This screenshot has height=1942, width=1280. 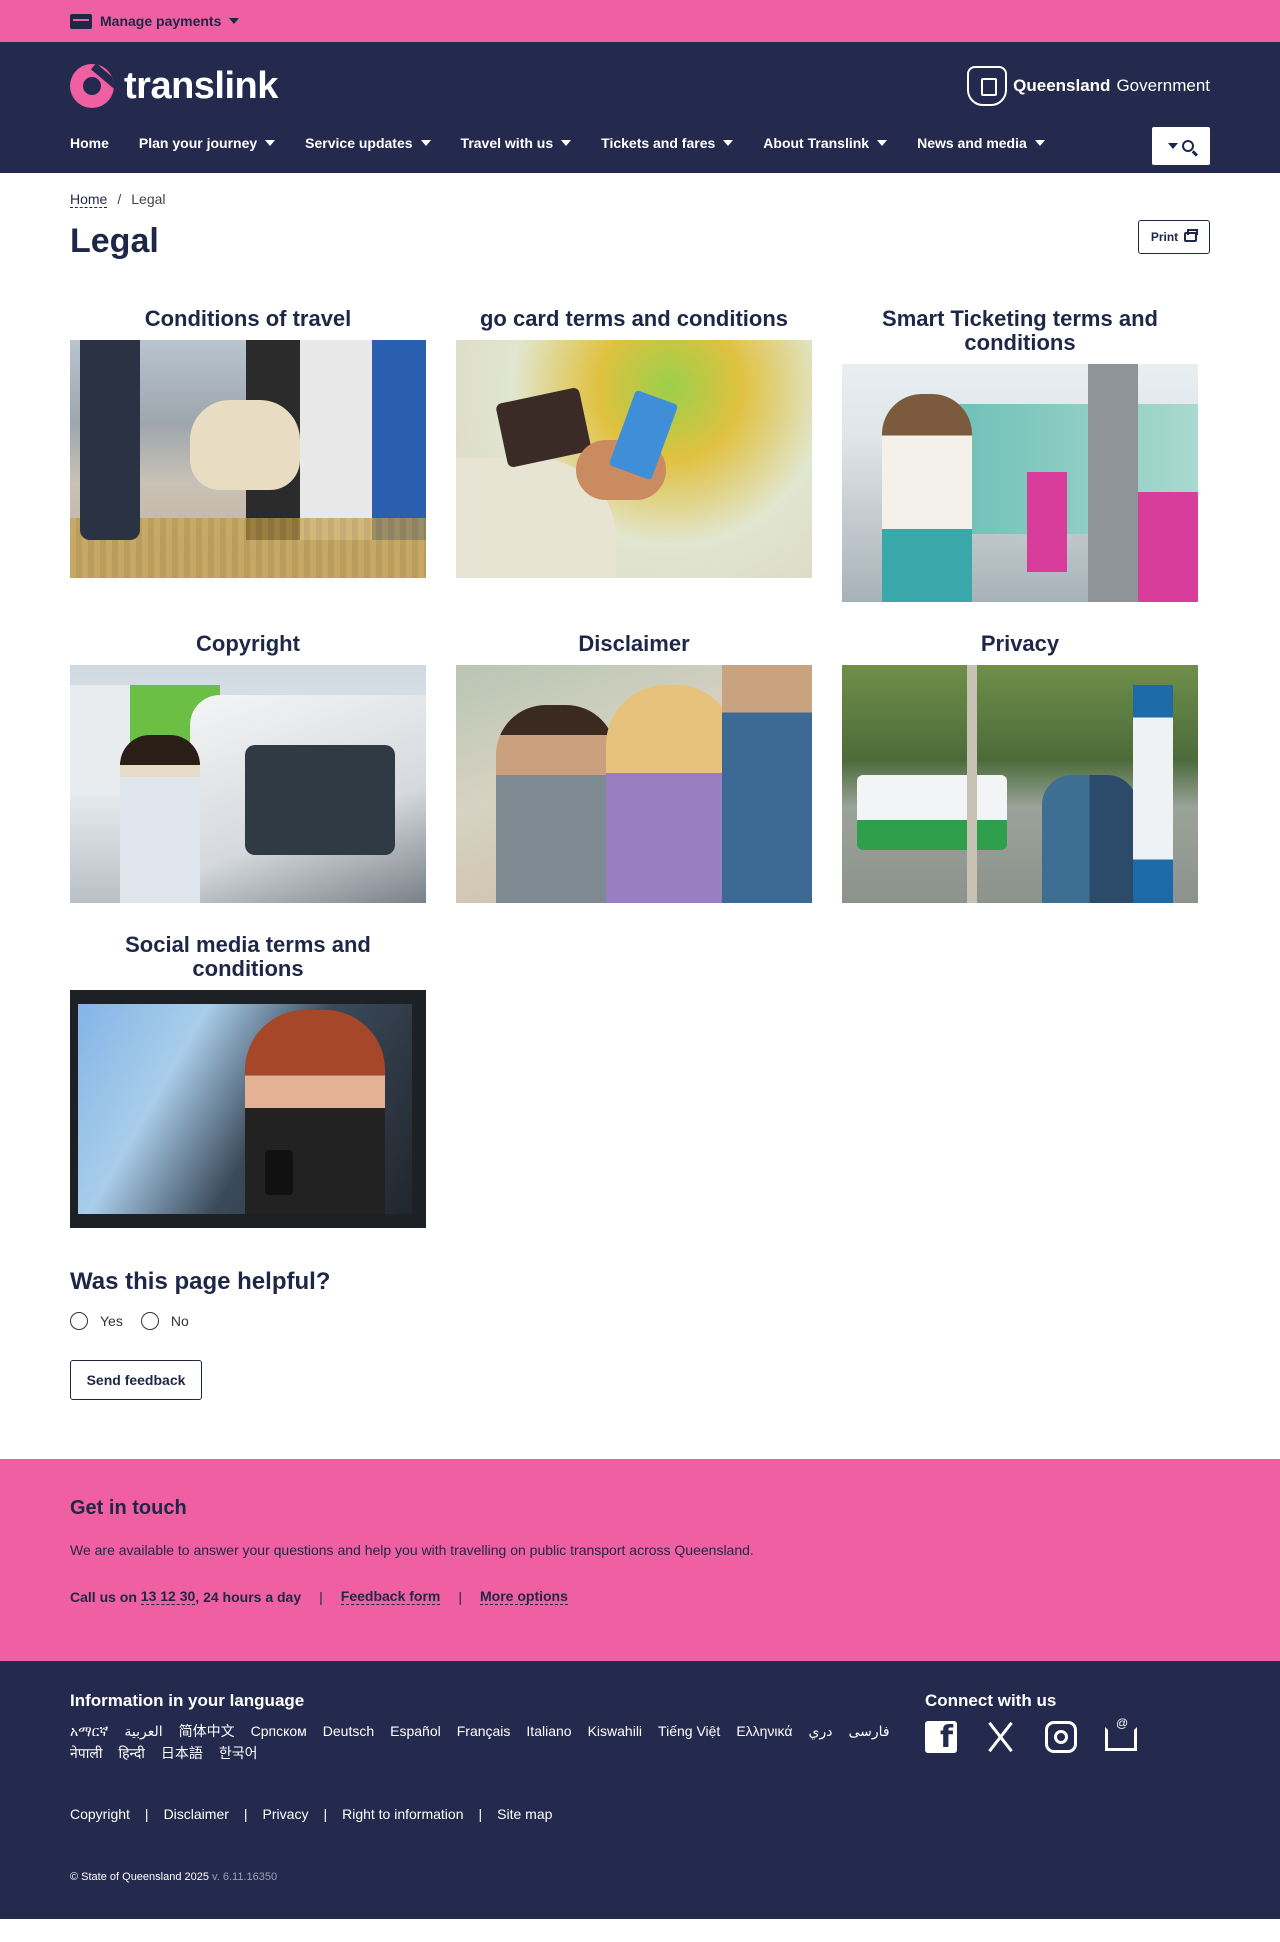 What do you see at coordinates (1088, 86) in the screenshot?
I see `queensland-government-logo: Queensland Government` at bounding box center [1088, 86].